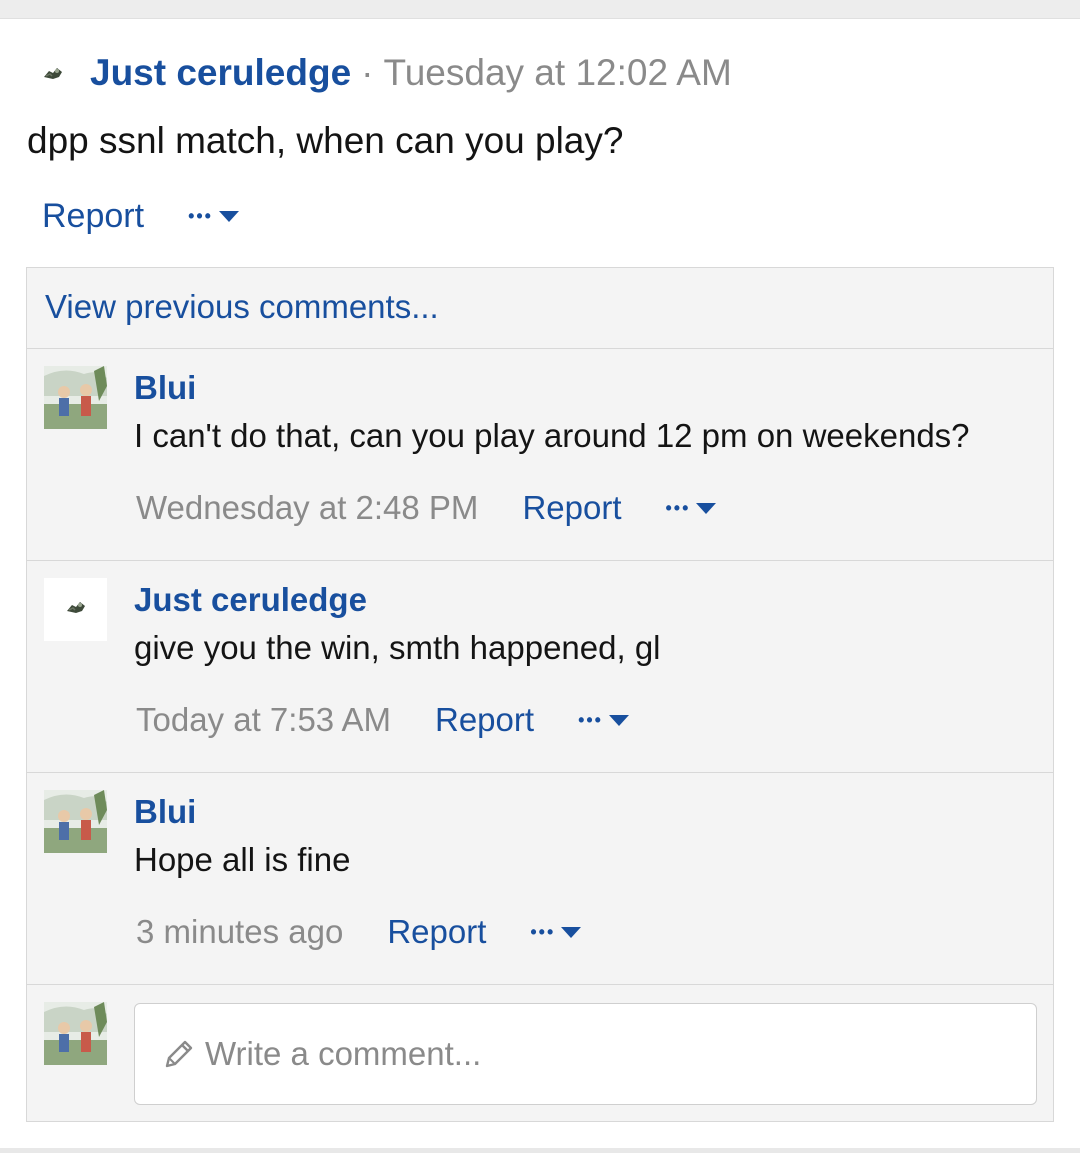  I want to click on comment-meta: Wednesday at 2:48 PM Report •••, so click(426, 508).